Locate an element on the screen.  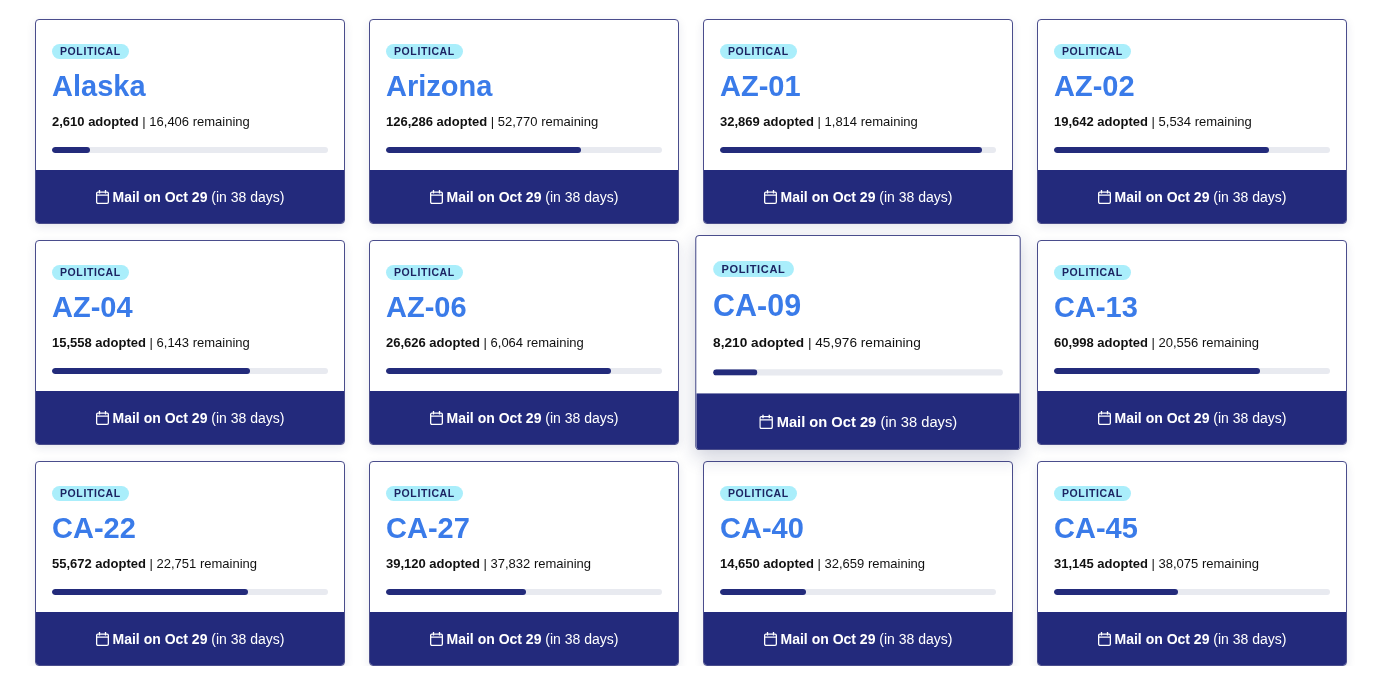
card-title: CA-27 is located at coordinates (428, 528).